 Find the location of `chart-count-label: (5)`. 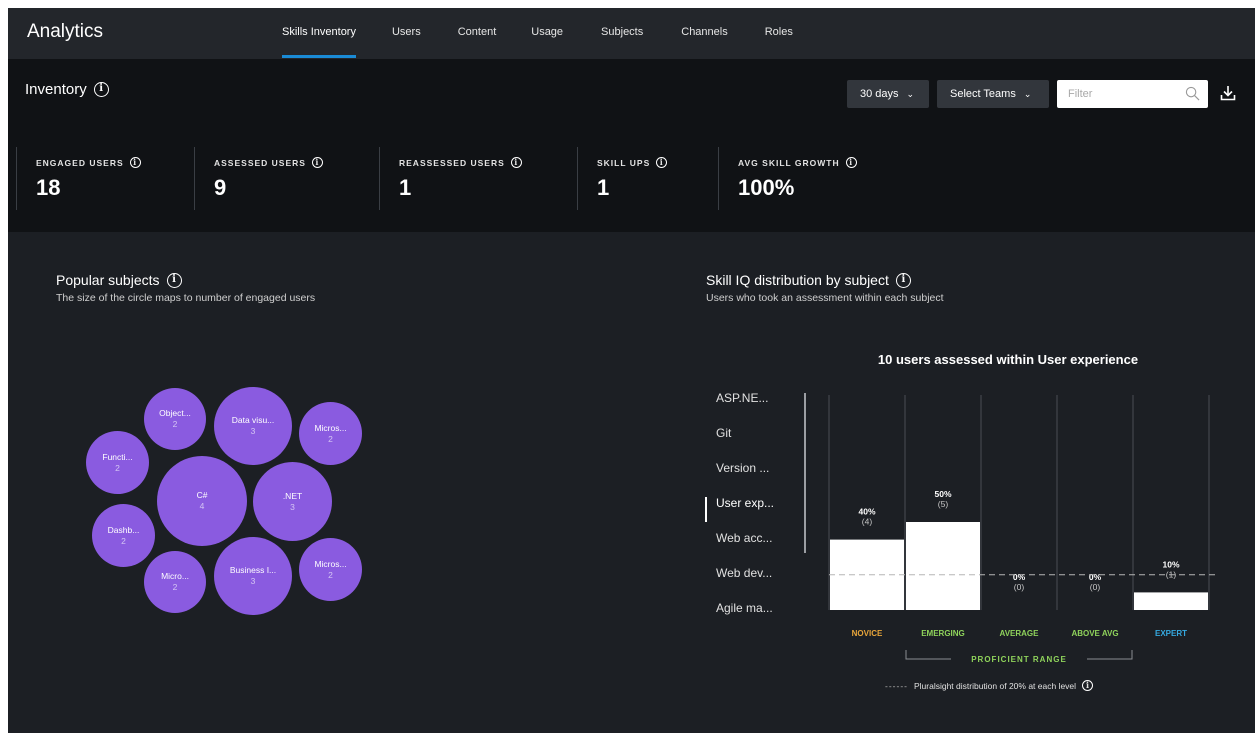

chart-count-label: (5) is located at coordinates (943, 504).